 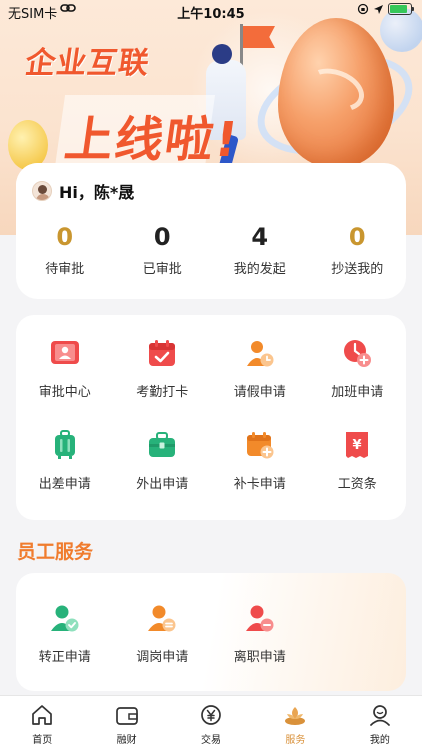 What do you see at coordinates (378, 9) in the screenshot?
I see `location-icon` at bounding box center [378, 9].